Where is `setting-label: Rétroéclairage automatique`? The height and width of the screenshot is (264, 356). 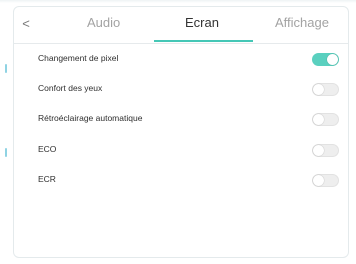 setting-label: Rétroéclairage automatique is located at coordinates (90, 118).